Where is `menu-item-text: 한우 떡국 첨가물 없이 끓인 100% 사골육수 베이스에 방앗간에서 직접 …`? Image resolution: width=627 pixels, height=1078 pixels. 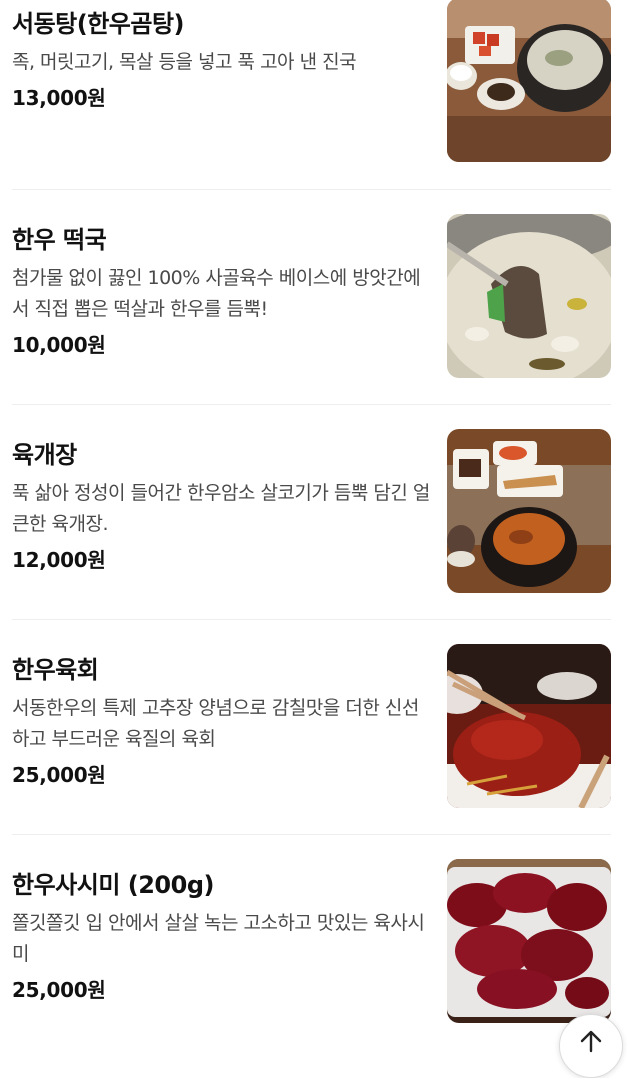 menu-item-text: 한우 떡국 첨가물 없이 끓인 100% 사골육수 베이스에 방앗간에서 직접 … is located at coordinates (222, 292).